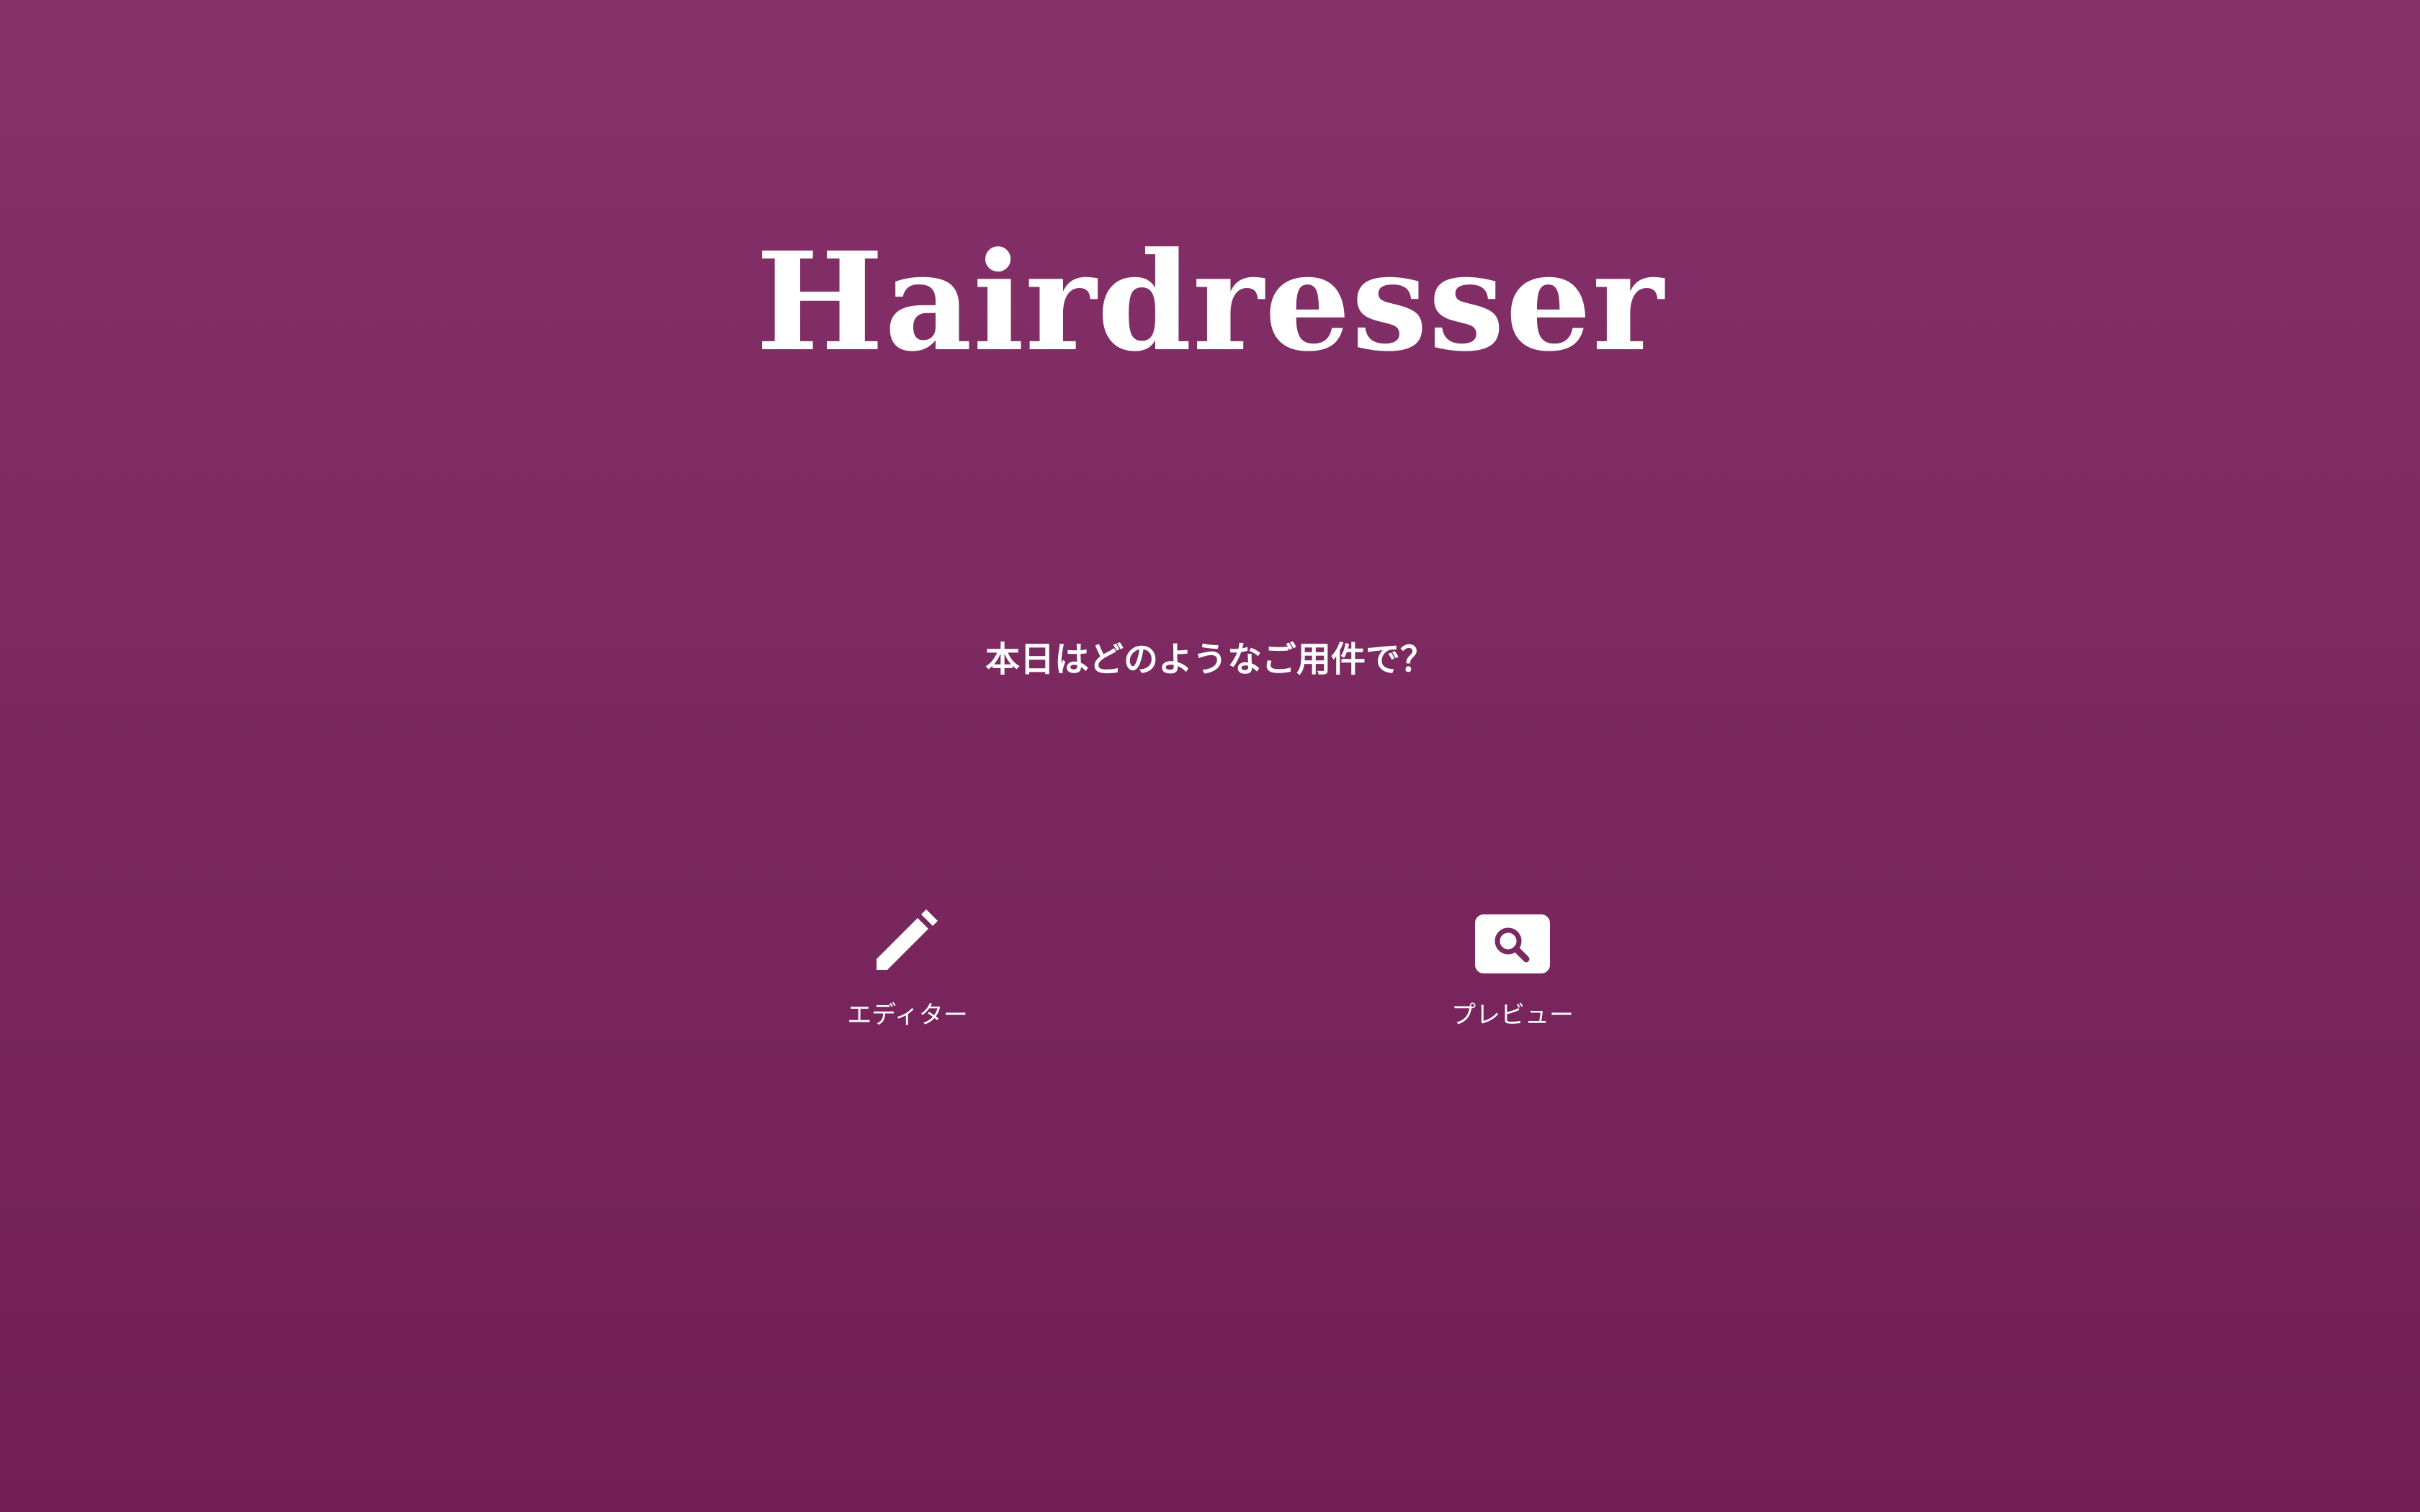  I want to click on preview-button: プレビュー, so click(1512, 979).